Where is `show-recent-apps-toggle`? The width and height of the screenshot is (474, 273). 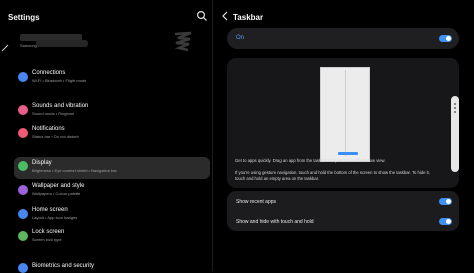
show-recent-apps-toggle is located at coordinates (445, 201).